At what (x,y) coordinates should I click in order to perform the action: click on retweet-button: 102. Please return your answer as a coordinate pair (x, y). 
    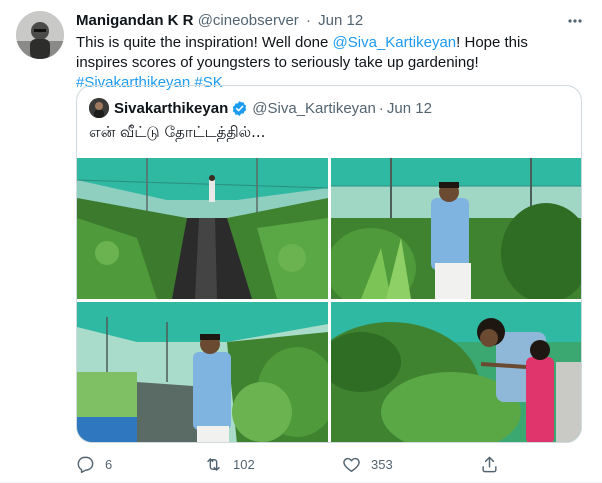
    Looking at the image, I should click on (229, 464).